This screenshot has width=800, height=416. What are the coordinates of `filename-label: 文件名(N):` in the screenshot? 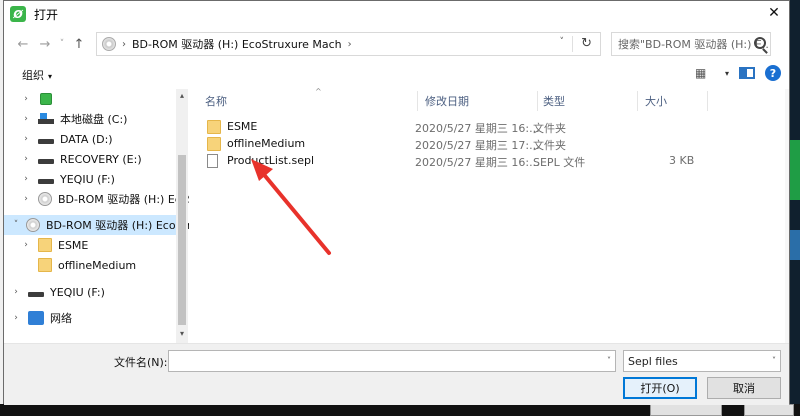 It's located at (141, 362).